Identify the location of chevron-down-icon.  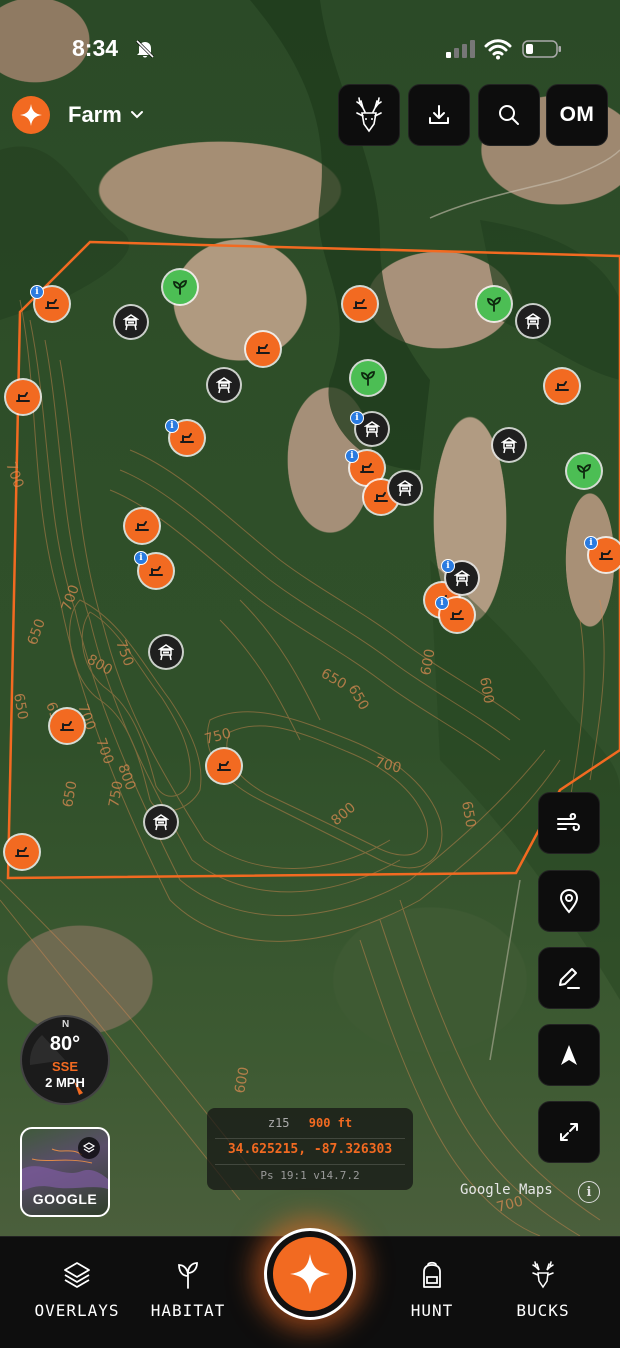
(136, 115).